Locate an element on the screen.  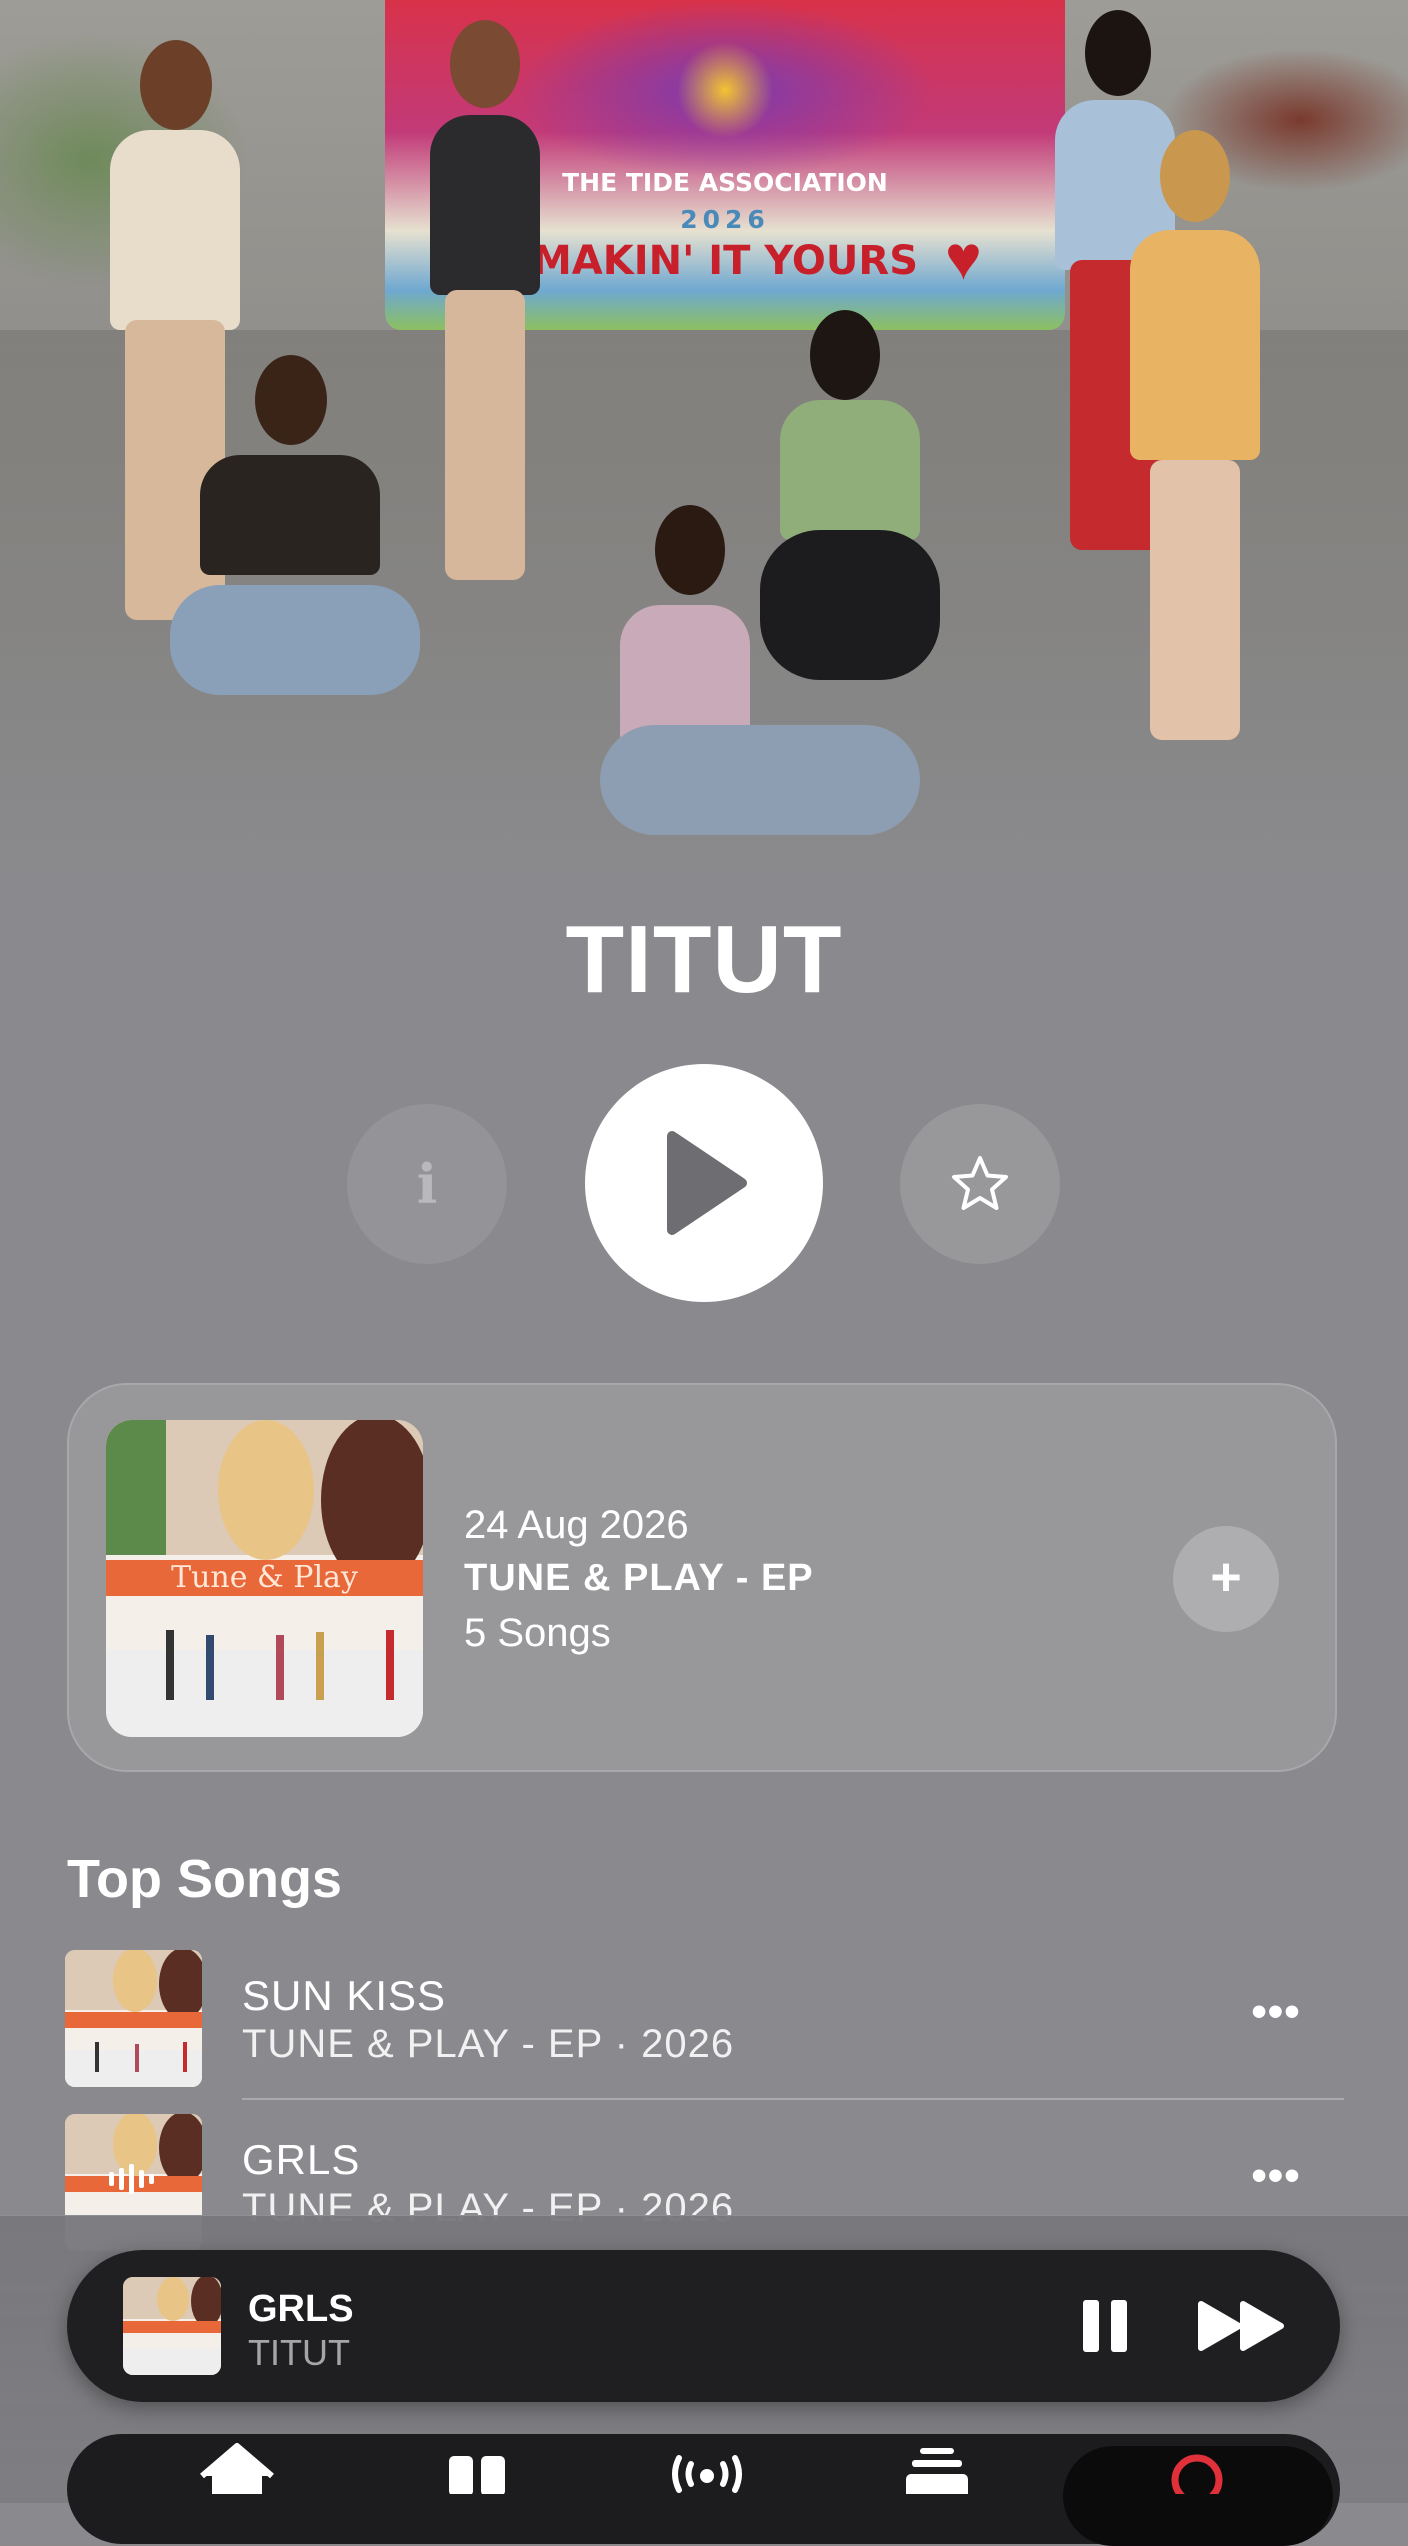
search-icon is located at coordinates (1197, 2474).